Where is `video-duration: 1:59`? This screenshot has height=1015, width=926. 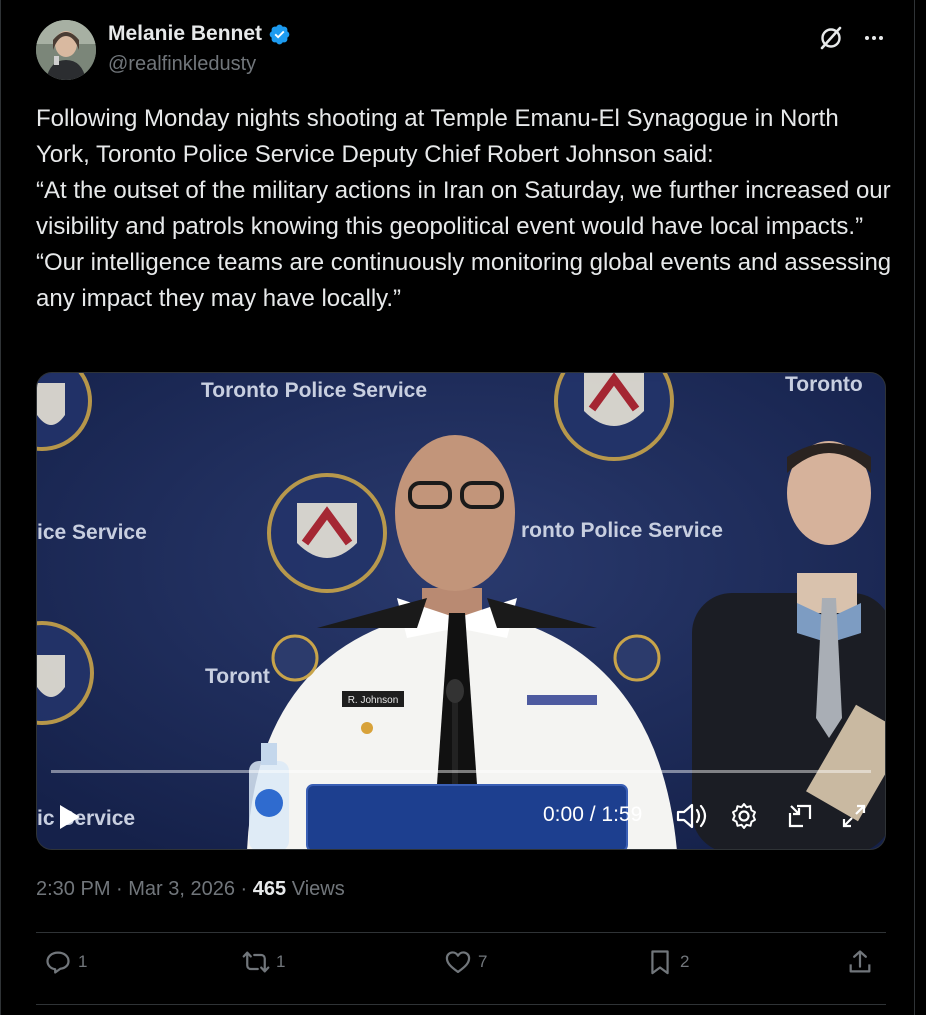
video-duration: 1:59 is located at coordinates (622, 814).